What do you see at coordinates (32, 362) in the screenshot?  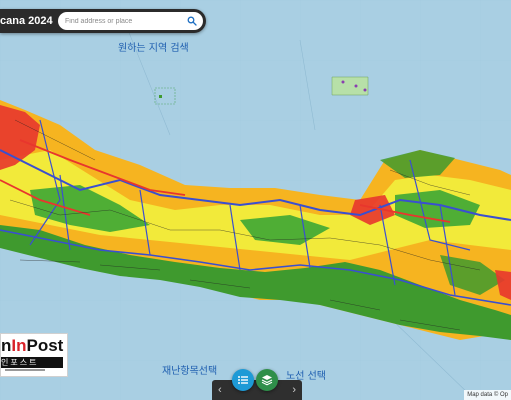 I see `logo-korean-text: 인포스트` at bounding box center [32, 362].